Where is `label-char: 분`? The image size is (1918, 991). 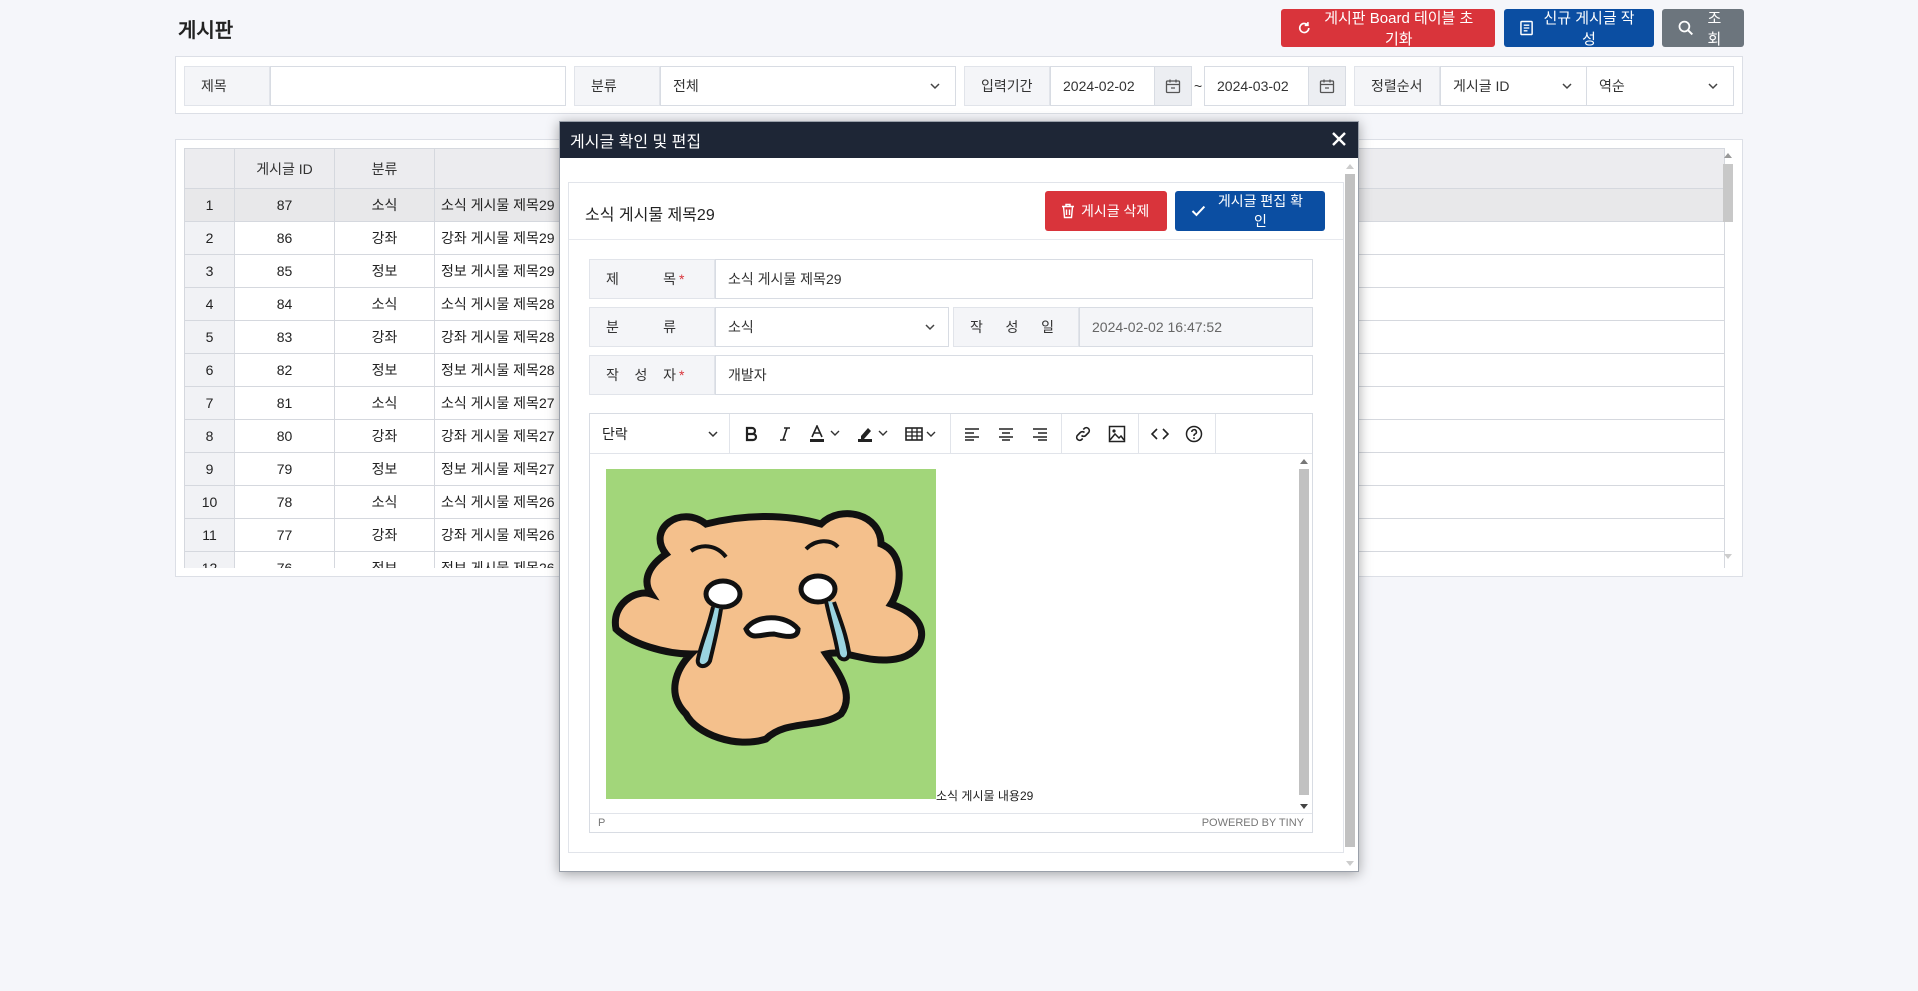 label-char: 분 is located at coordinates (612, 327).